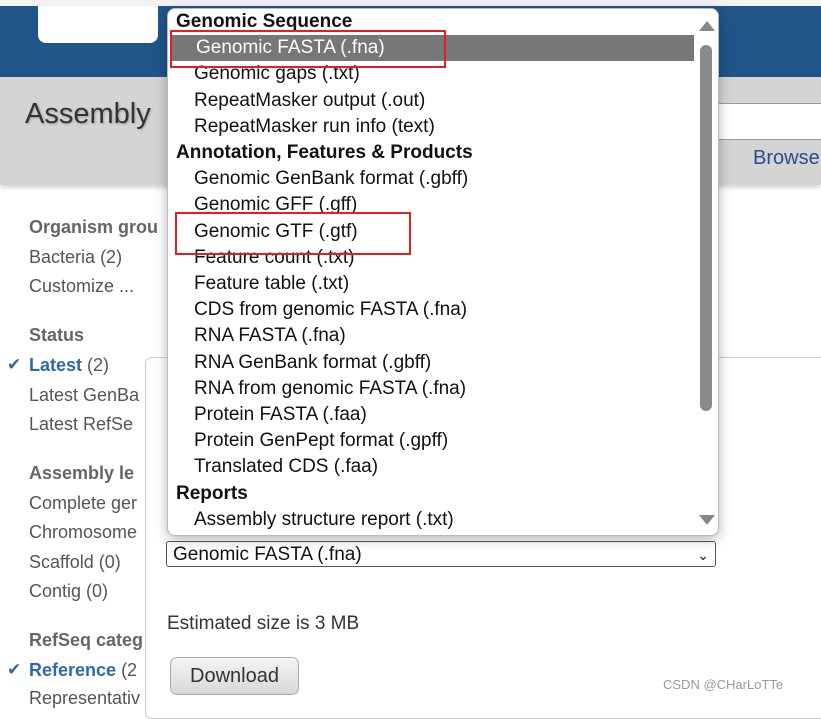 Image resolution: width=821 pixels, height=719 pixels. I want to click on filter-label: Complete ger, so click(83, 503).